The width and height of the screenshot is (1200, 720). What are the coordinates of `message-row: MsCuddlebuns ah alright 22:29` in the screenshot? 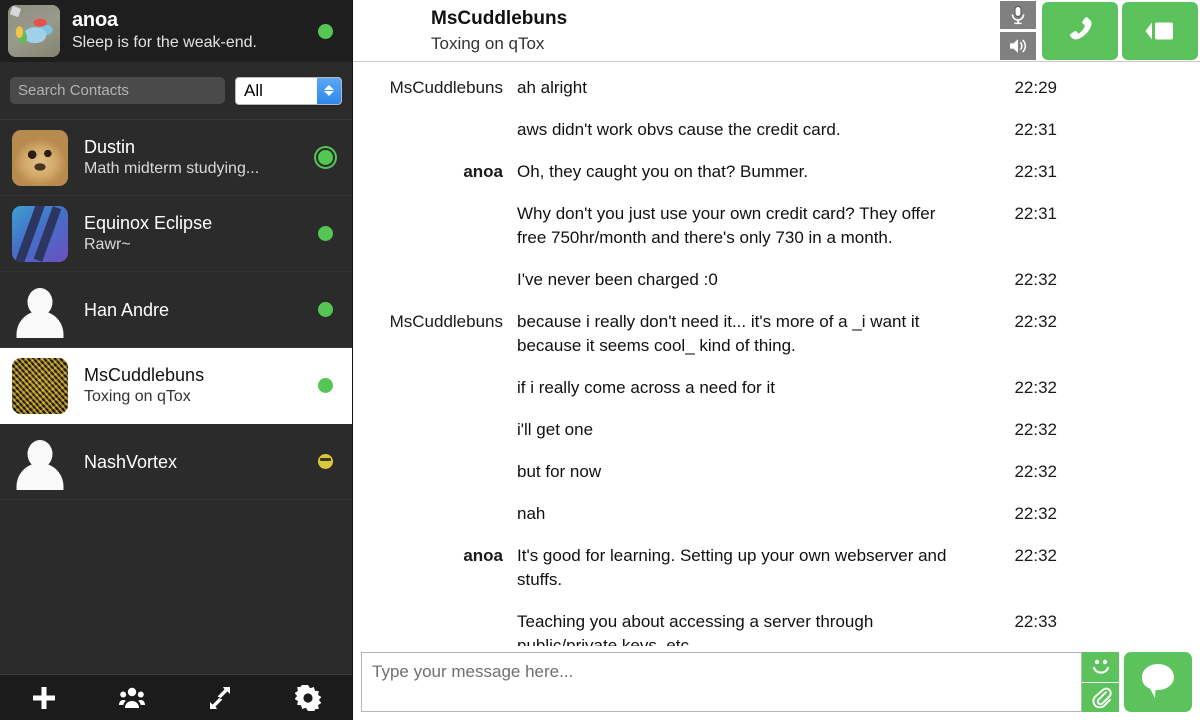 It's located at (776, 88).